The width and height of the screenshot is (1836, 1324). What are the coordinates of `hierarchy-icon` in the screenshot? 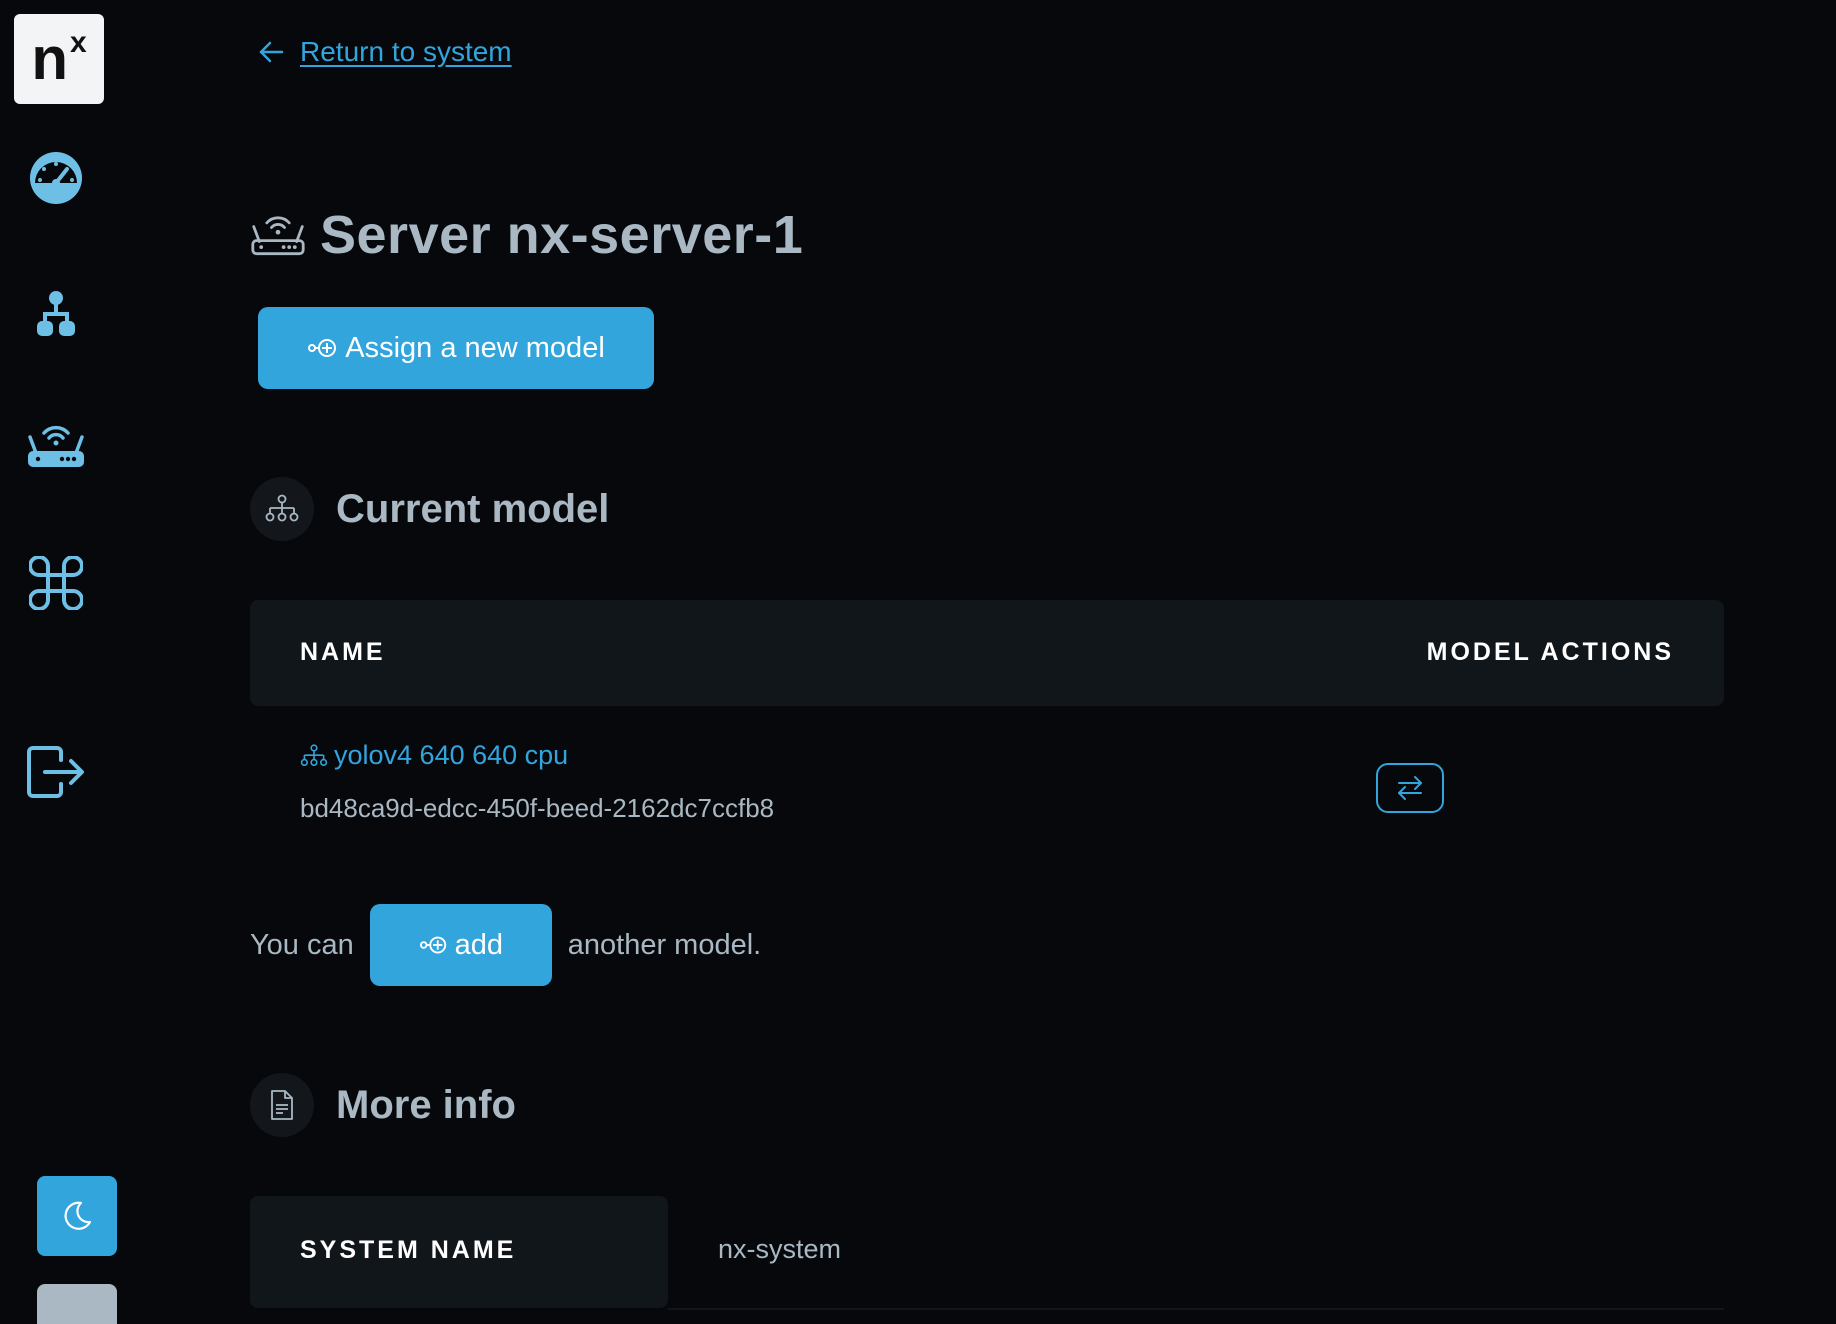 It's located at (282, 509).